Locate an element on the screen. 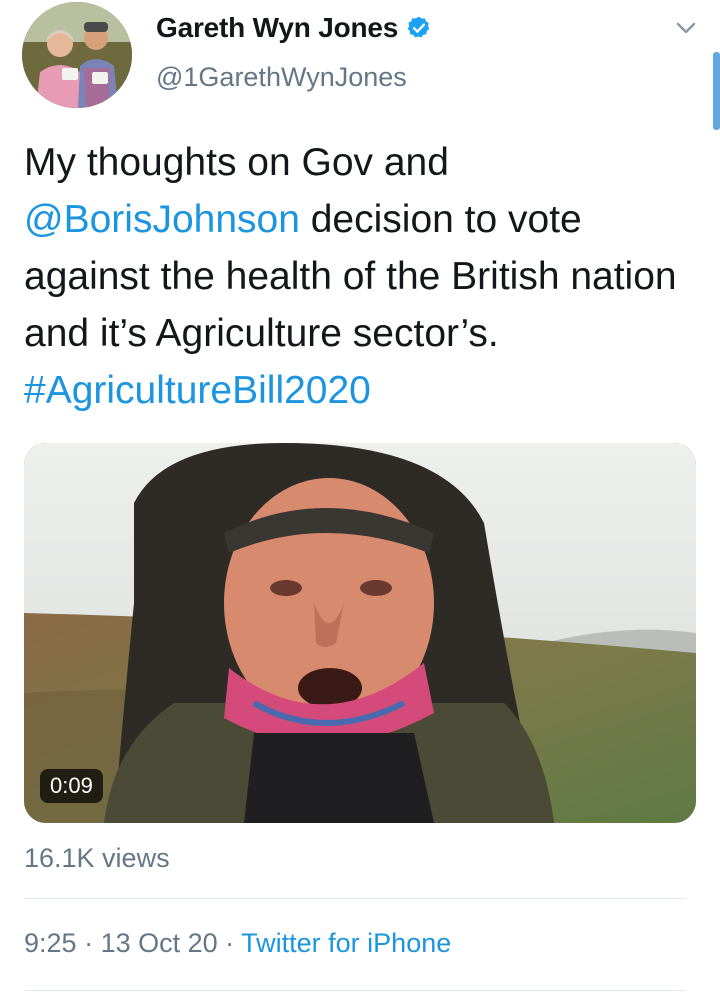 Image resolution: width=720 pixels, height=1005 pixels. user-name-row: Gareth Wyn Jones is located at coordinates (294, 28).